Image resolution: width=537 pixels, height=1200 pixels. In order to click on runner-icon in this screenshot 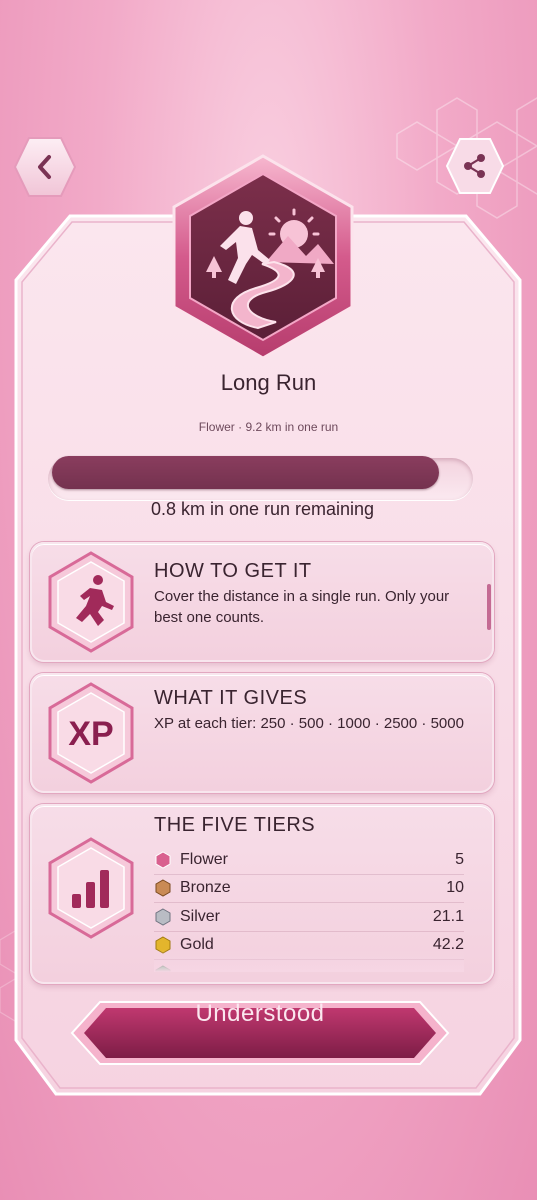, I will do `click(91, 602)`.